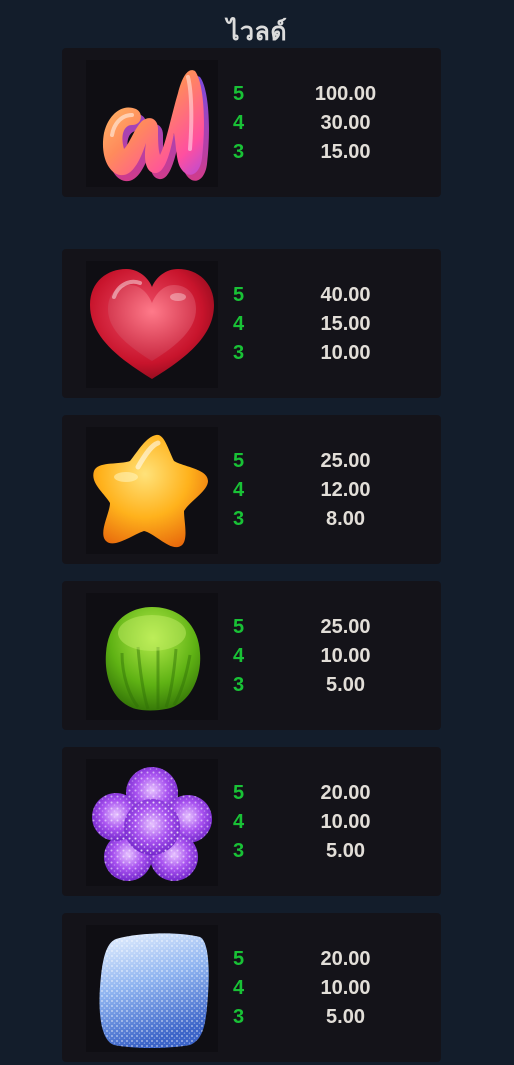  I want to click on wild-section-title: ไวลด์, so click(257, 31).